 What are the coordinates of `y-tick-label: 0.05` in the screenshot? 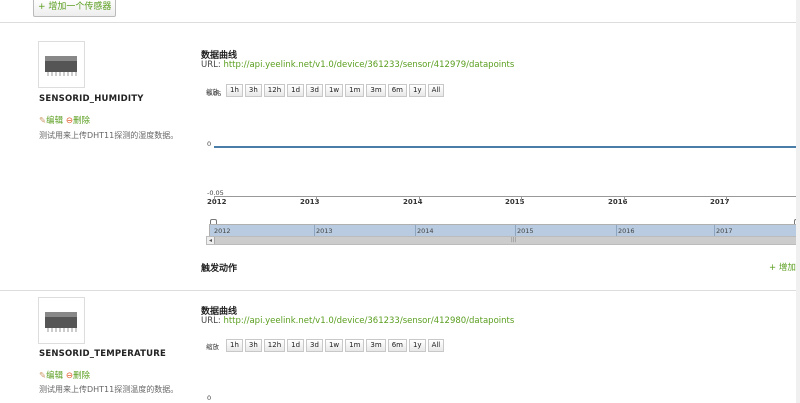 It's located at (214, 94).